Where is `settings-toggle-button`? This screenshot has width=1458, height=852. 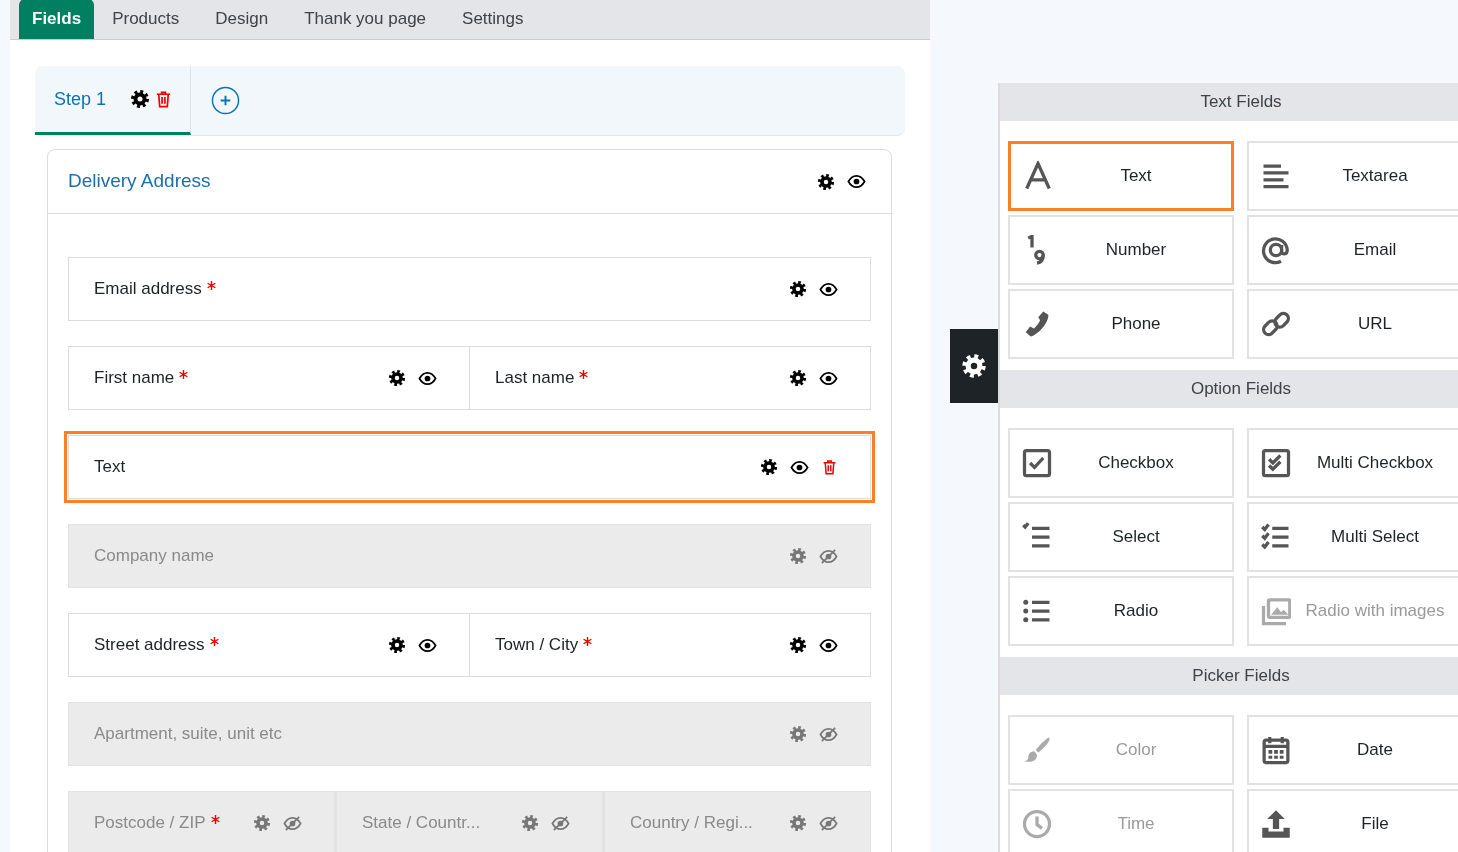
settings-toggle-button is located at coordinates (974, 366).